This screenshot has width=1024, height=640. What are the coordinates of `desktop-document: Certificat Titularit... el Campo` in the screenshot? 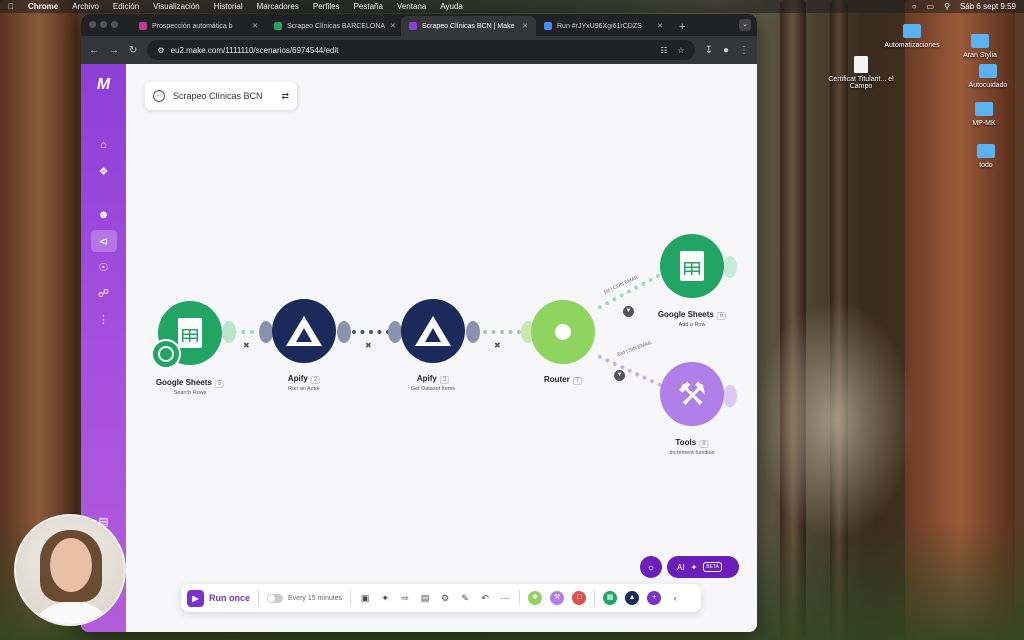 It's located at (861, 73).